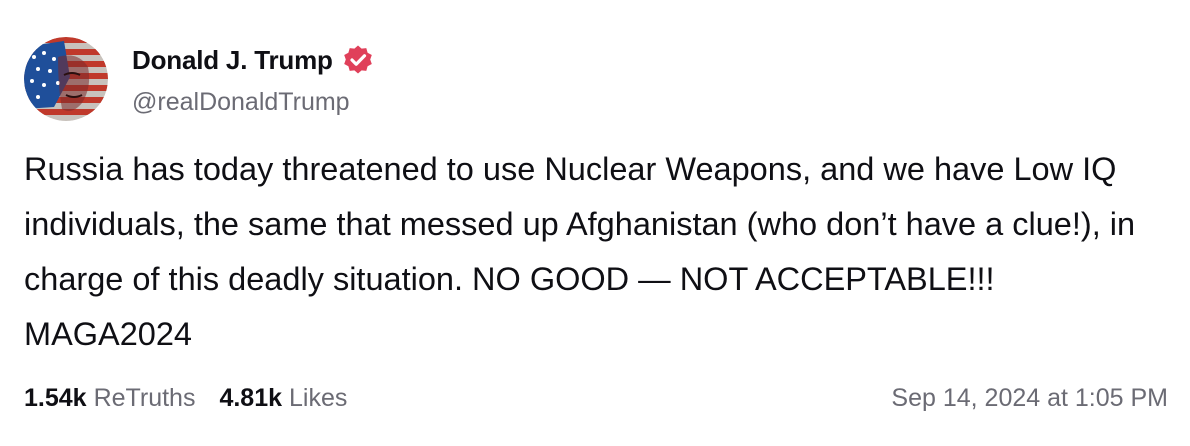 Image resolution: width=1190 pixels, height=446 pixels. I want to click on author-display-name: Donald J. Trump, so click(232, 60).